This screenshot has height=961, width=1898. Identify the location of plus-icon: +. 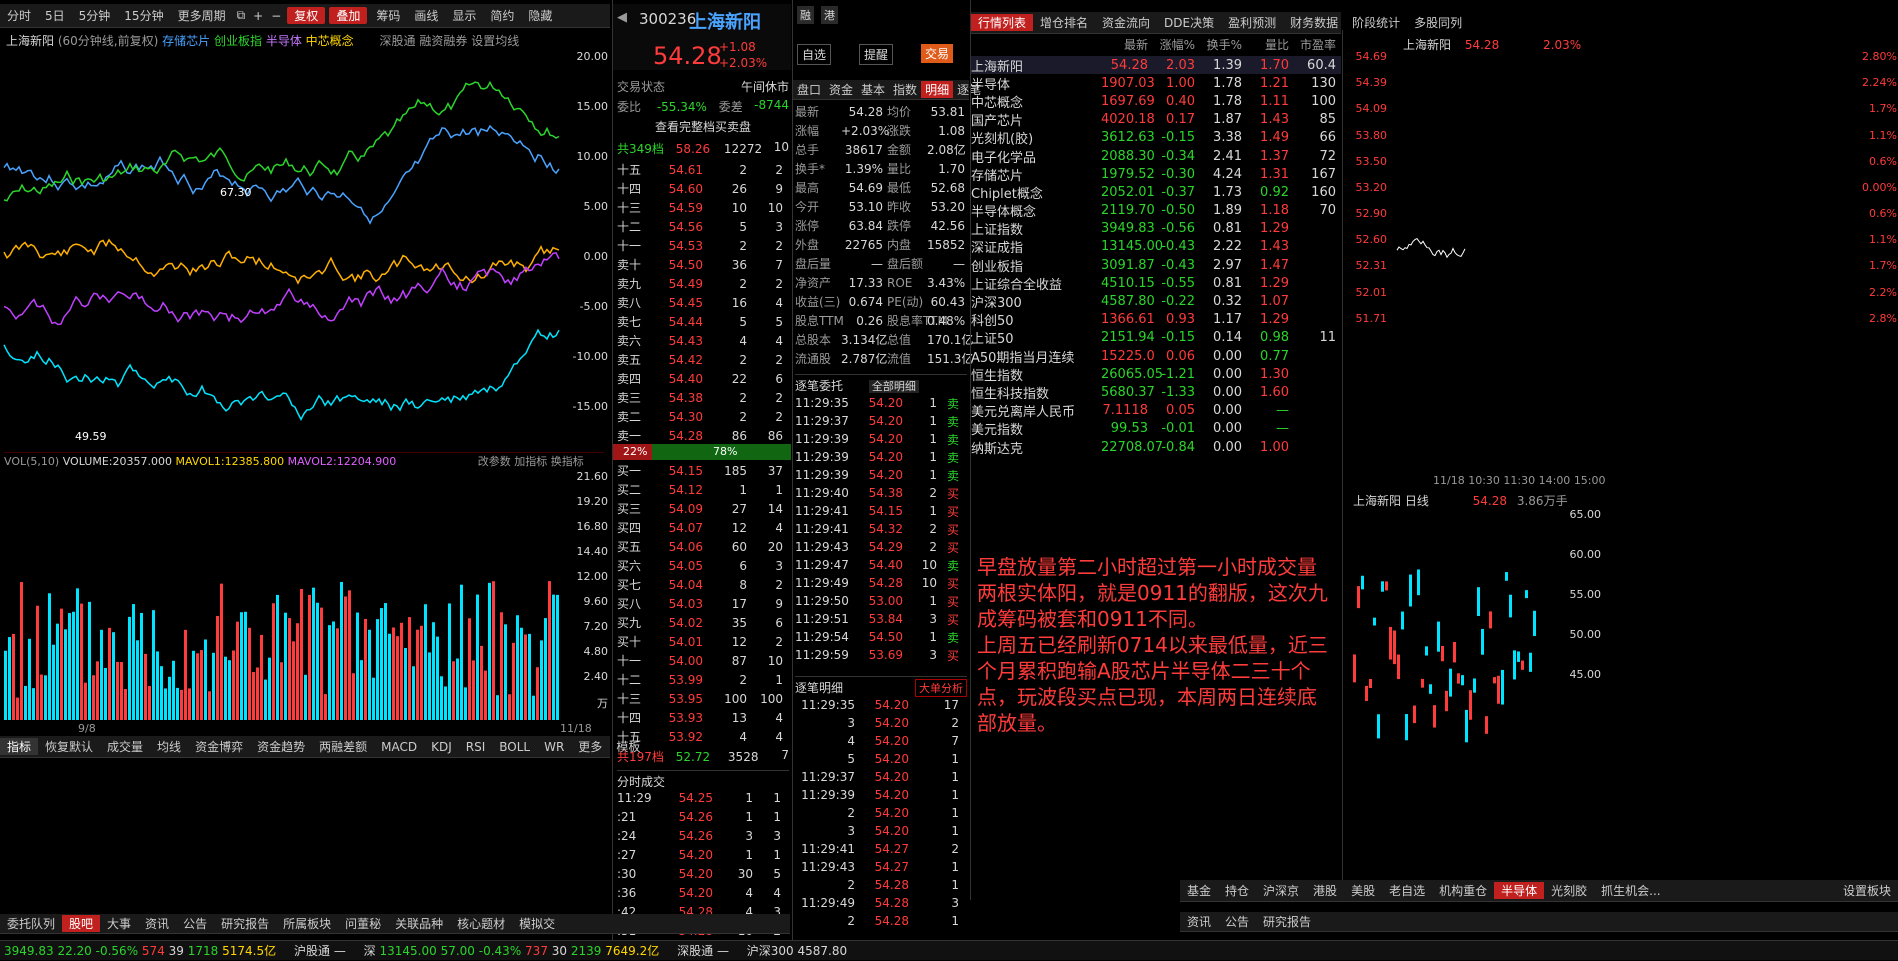
(258, 16).